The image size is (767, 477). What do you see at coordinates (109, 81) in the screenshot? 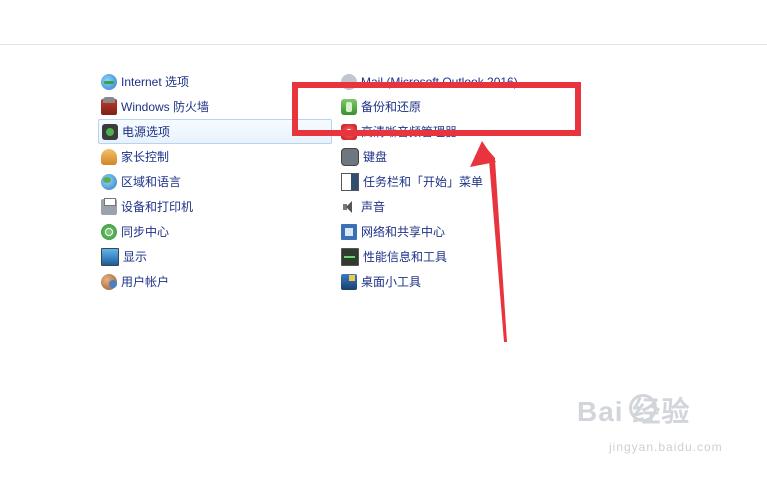
I see `internet-options-icon` at bounding box center [109, 81].